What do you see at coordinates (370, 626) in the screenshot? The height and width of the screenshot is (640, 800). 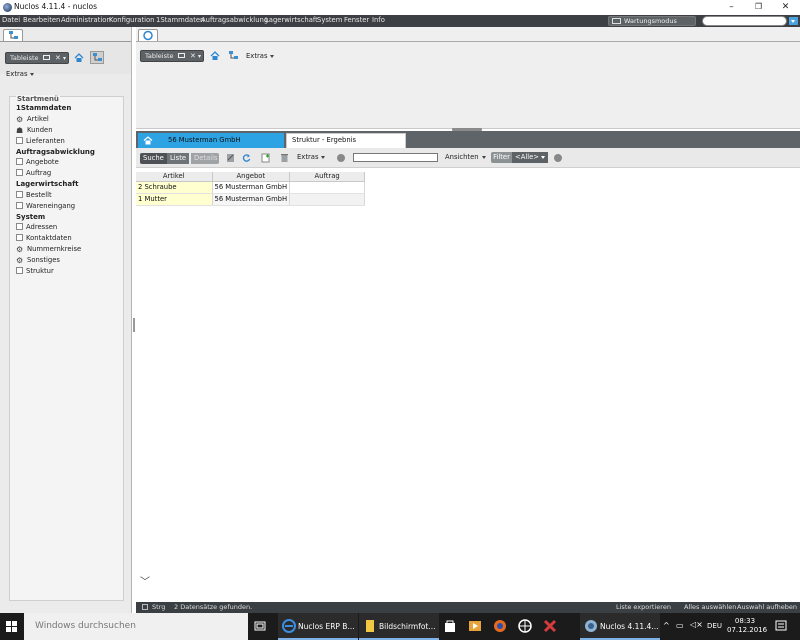 I see `file-icon` at bounding box center [370, 626].